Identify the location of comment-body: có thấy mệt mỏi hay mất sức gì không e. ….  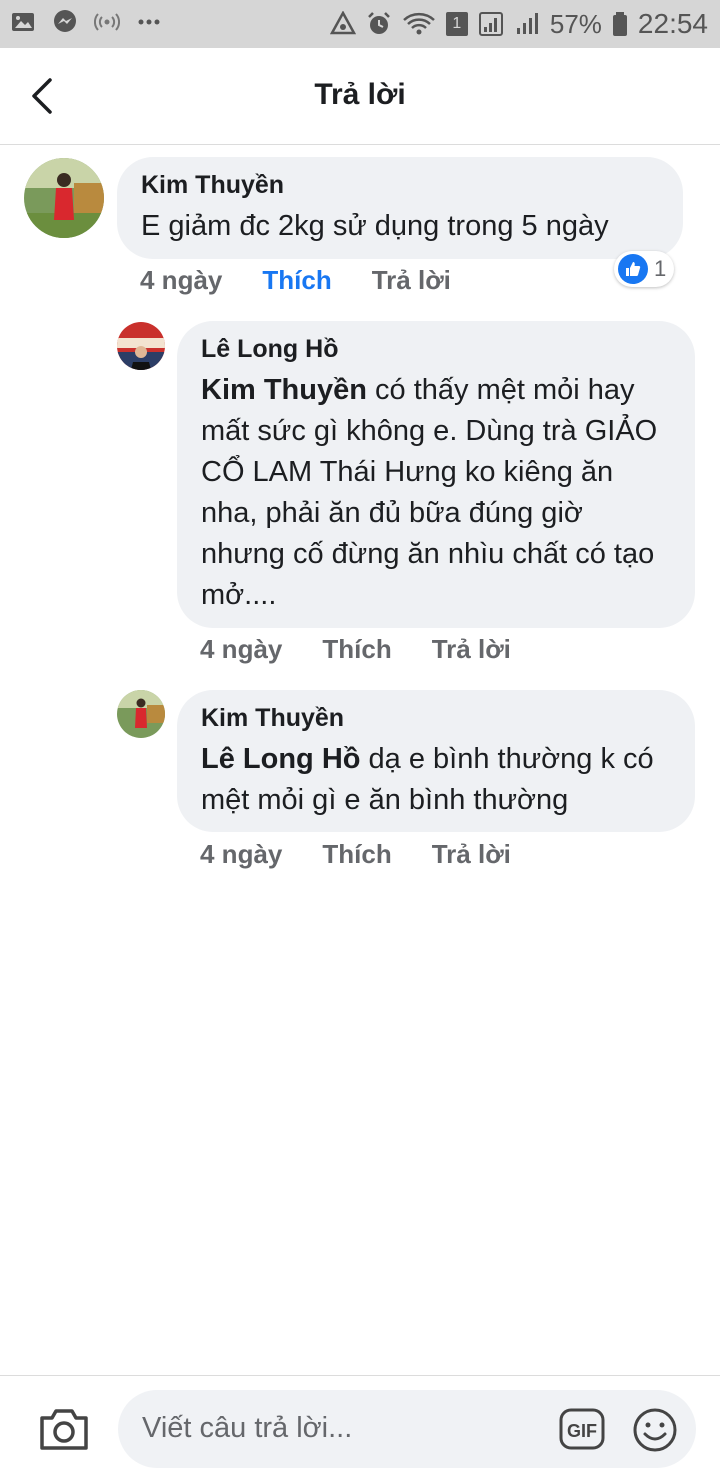
(429, 492).